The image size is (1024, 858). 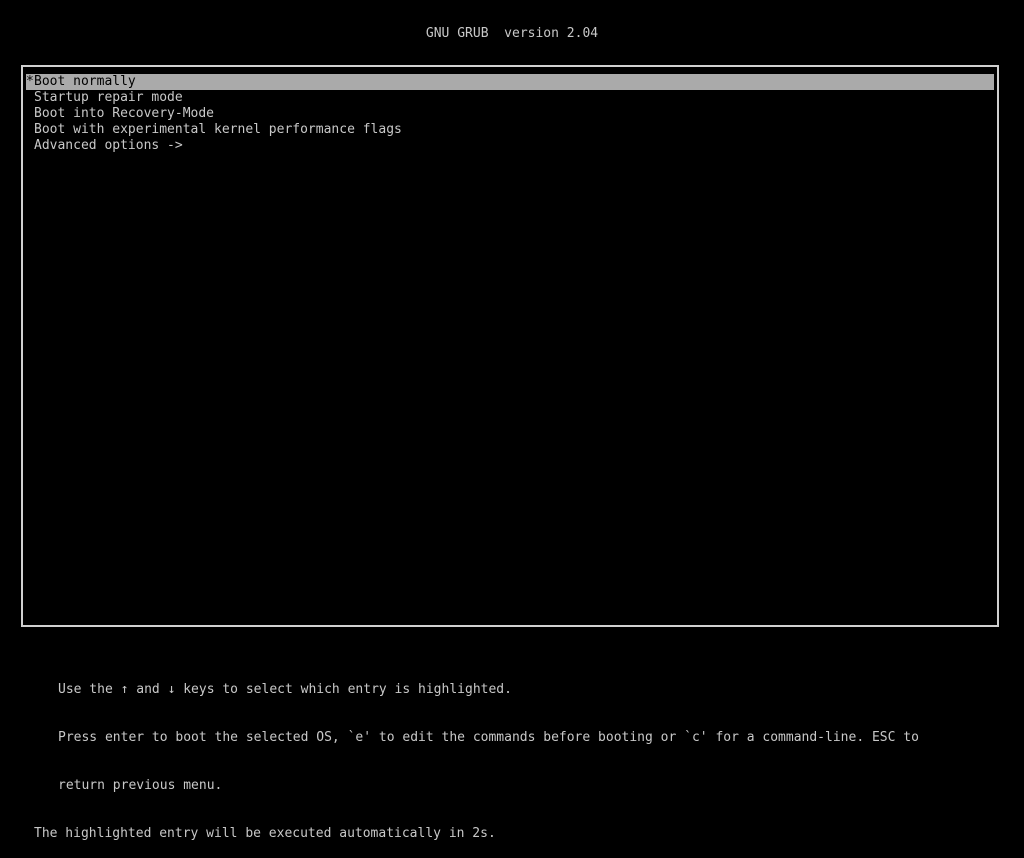 What do you see at coordinates (85, 81) in the screenshot?
I see `menu-entry-label: Boot normally` at bounding box center [85, 81].